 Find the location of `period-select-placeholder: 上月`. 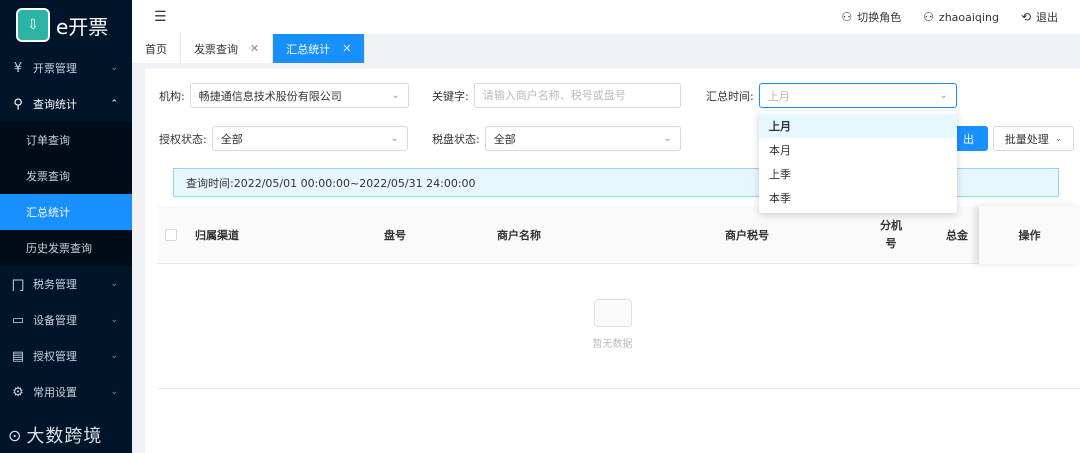

period-select-placeholder: 上月 is located at coordinates (778, 96).